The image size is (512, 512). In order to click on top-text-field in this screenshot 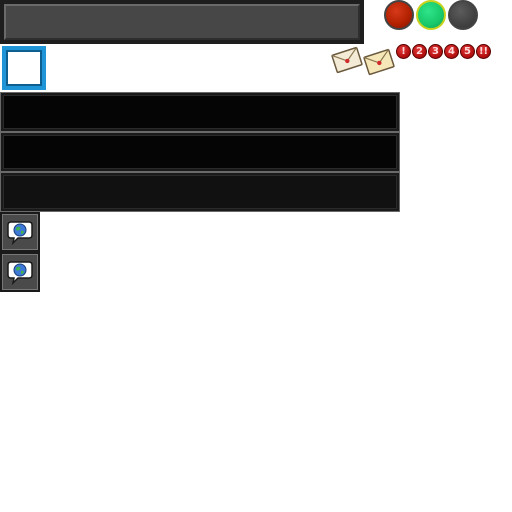, I will do `click(182, 22)`.